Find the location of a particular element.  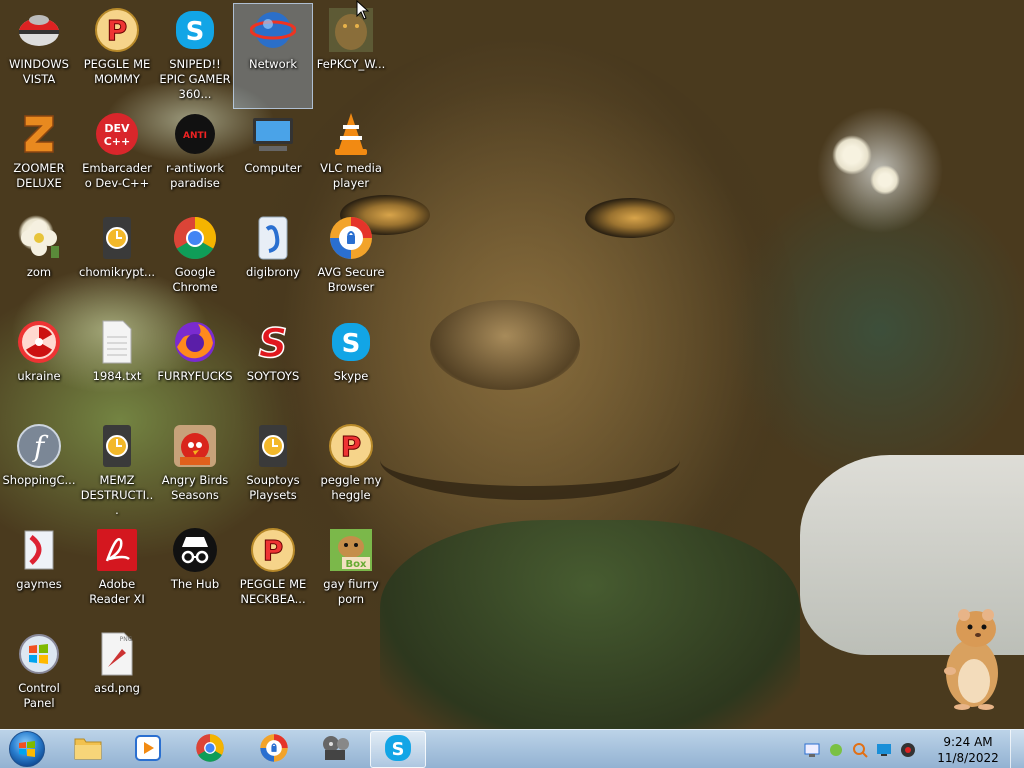

film-reel-icon is located at coordinates (336, 750).